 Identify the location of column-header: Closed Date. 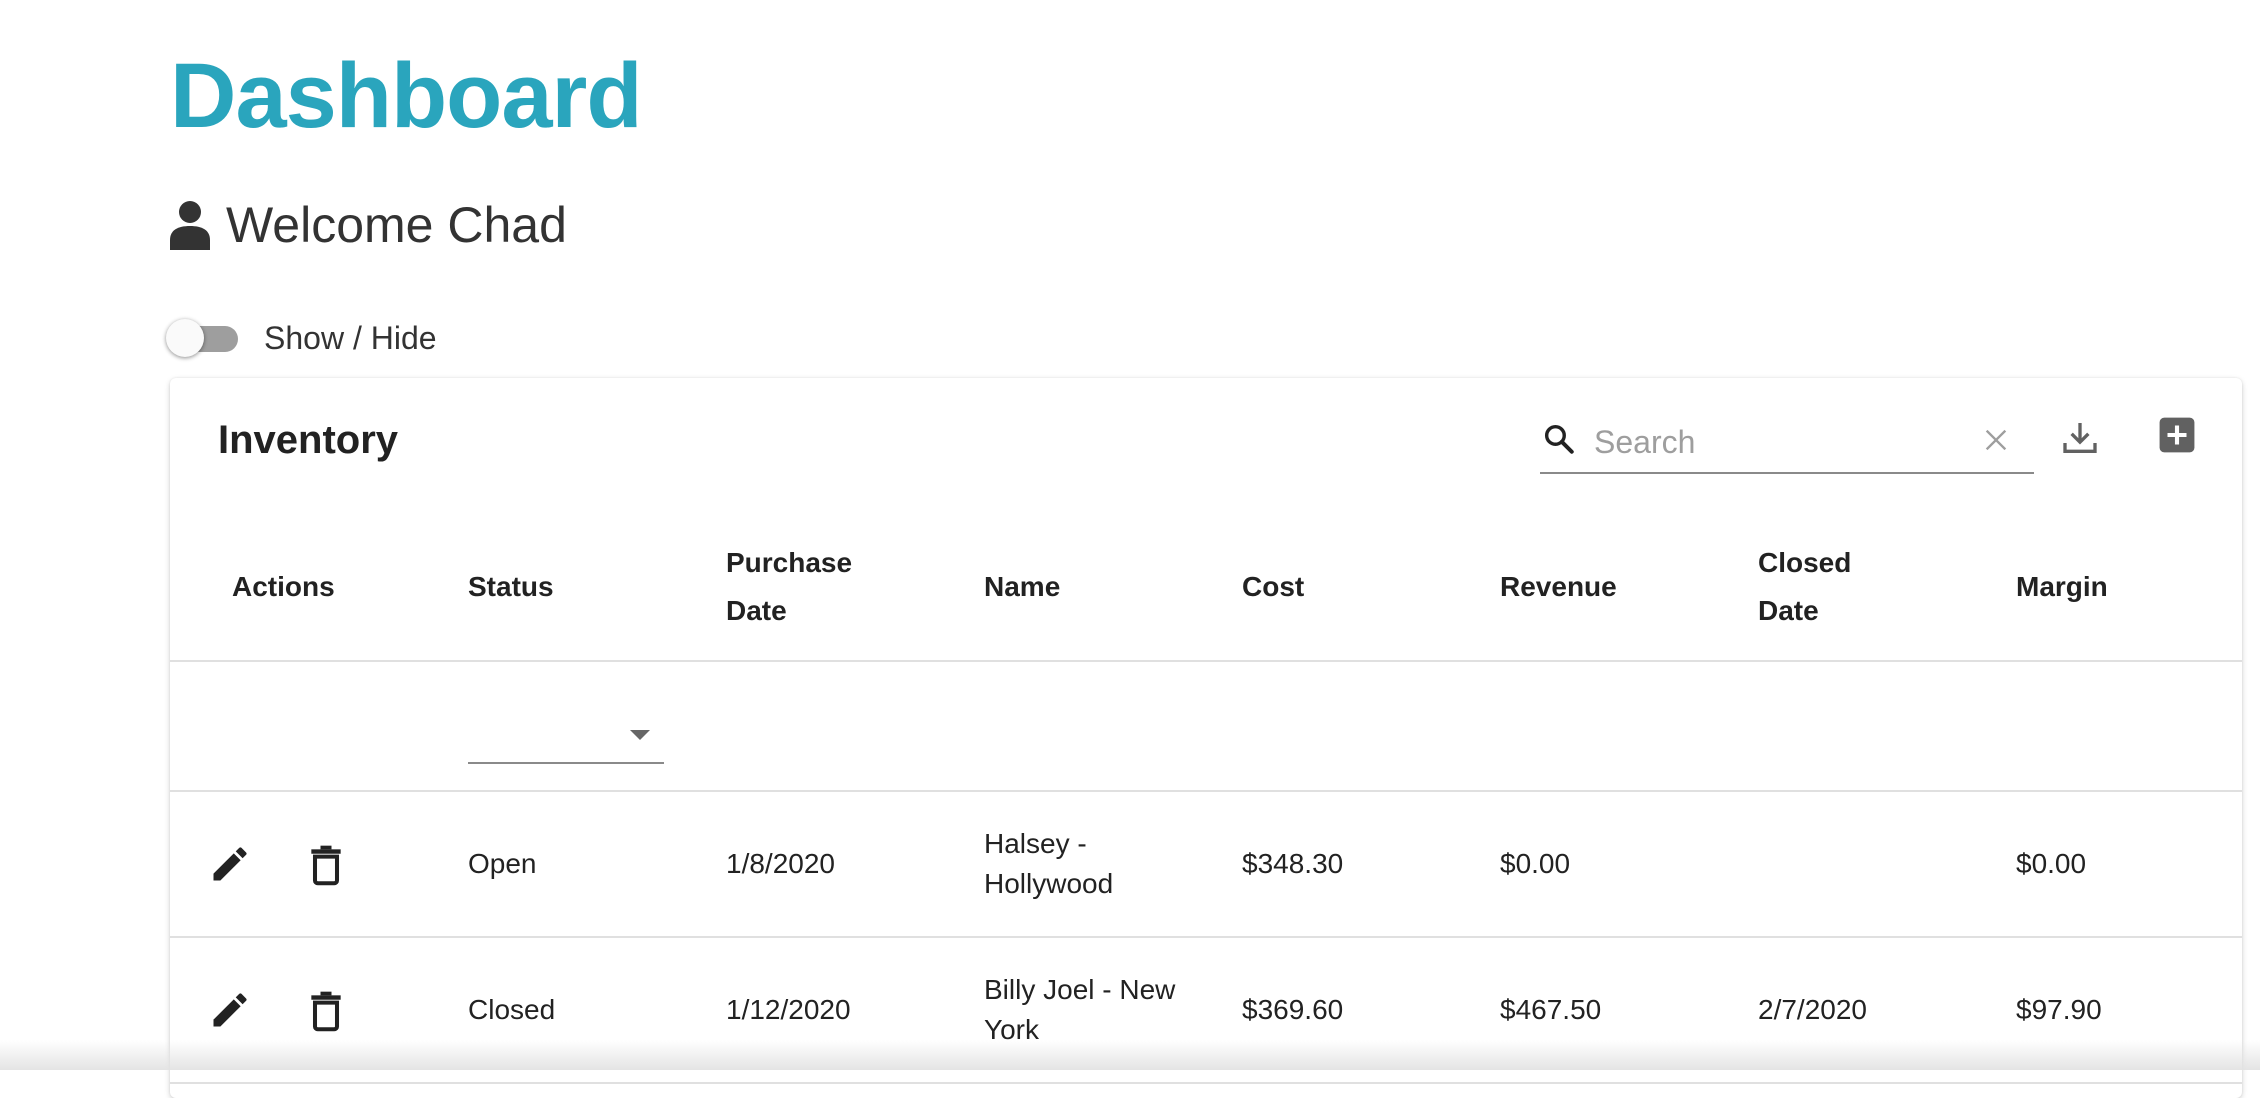
(1818, 587).